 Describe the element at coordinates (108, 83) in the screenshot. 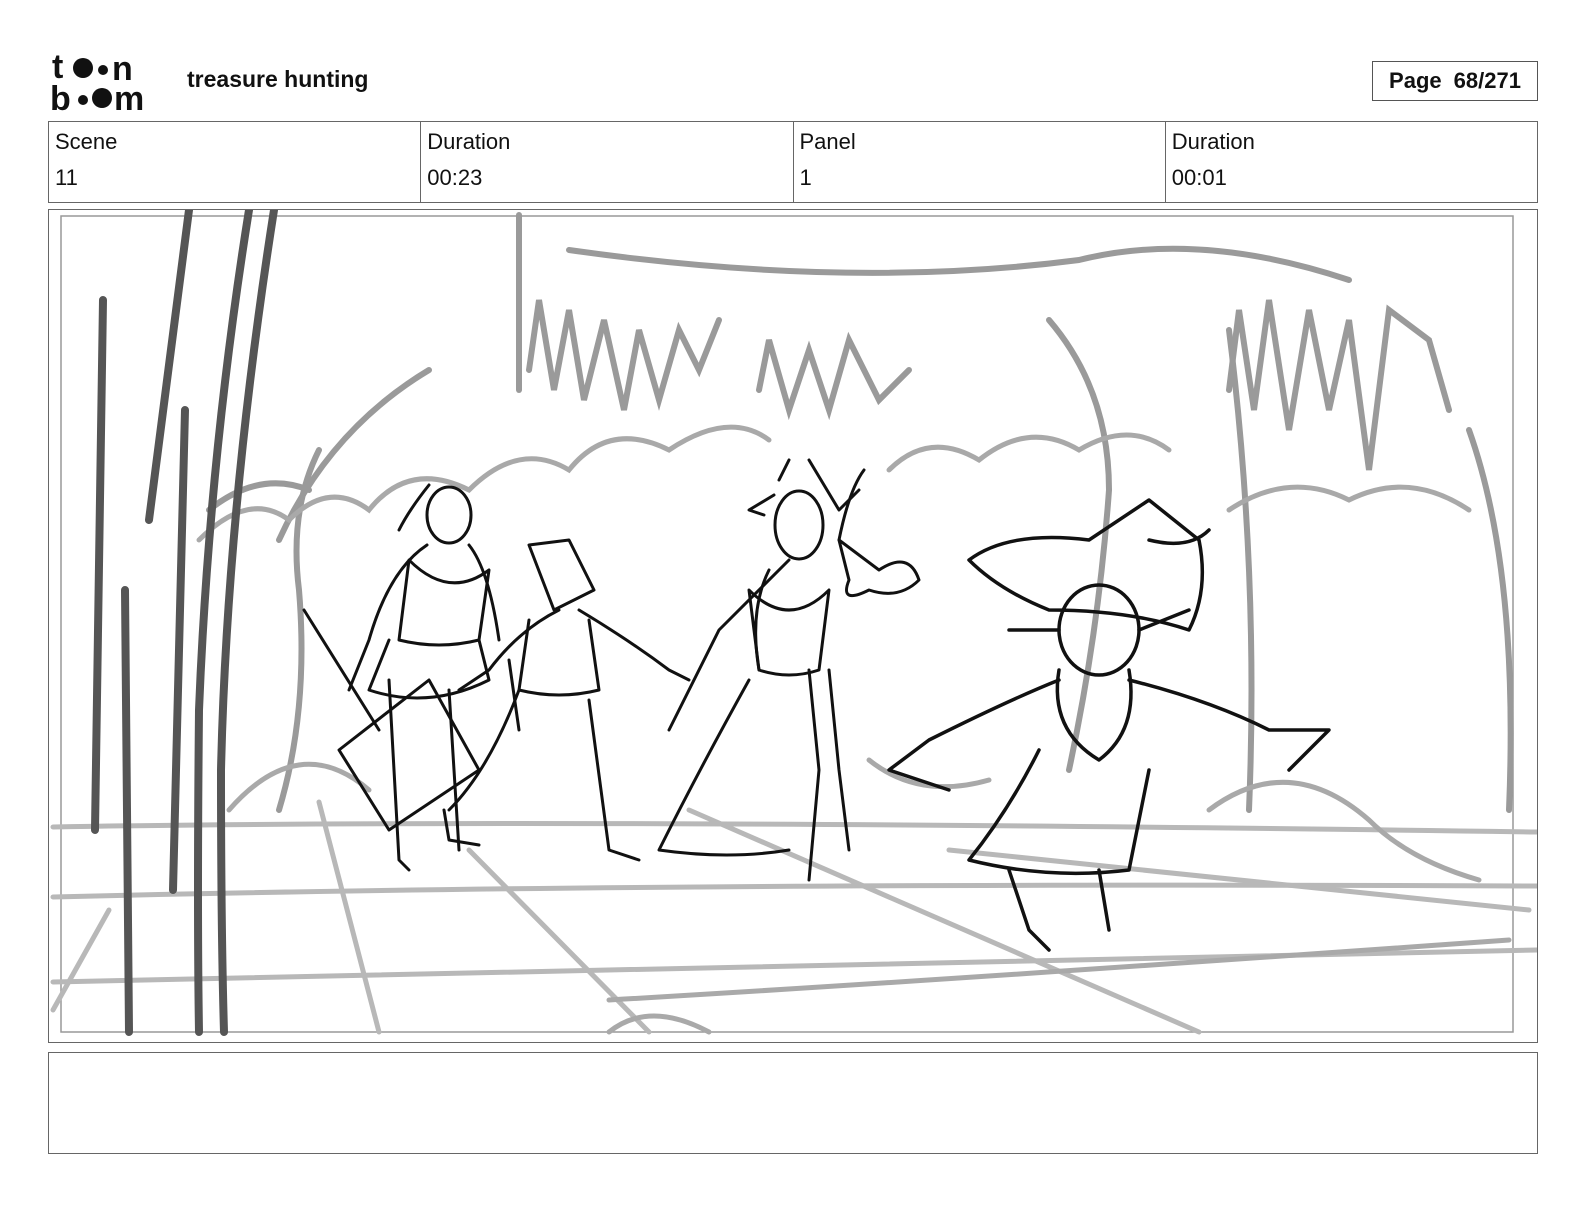

I see `toon-boom-logo: t n b m` at that location.